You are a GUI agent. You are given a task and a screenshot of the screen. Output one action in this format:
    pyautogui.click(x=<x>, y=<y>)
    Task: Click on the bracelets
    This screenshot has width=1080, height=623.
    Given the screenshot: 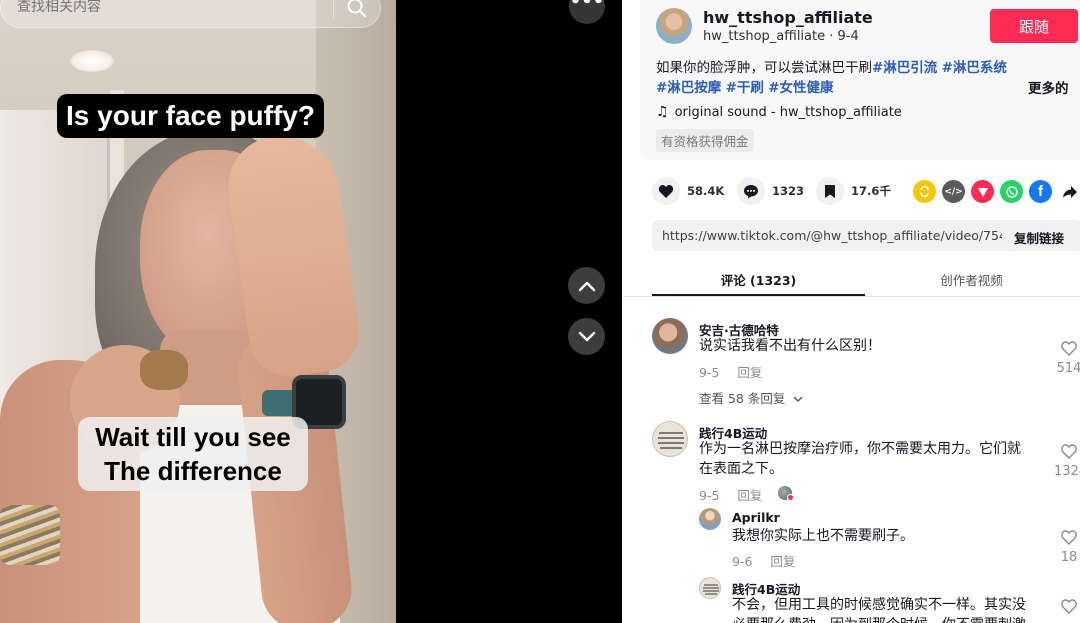 What is the action you would take?
    pyautogui.click(x=30, y=535)
    